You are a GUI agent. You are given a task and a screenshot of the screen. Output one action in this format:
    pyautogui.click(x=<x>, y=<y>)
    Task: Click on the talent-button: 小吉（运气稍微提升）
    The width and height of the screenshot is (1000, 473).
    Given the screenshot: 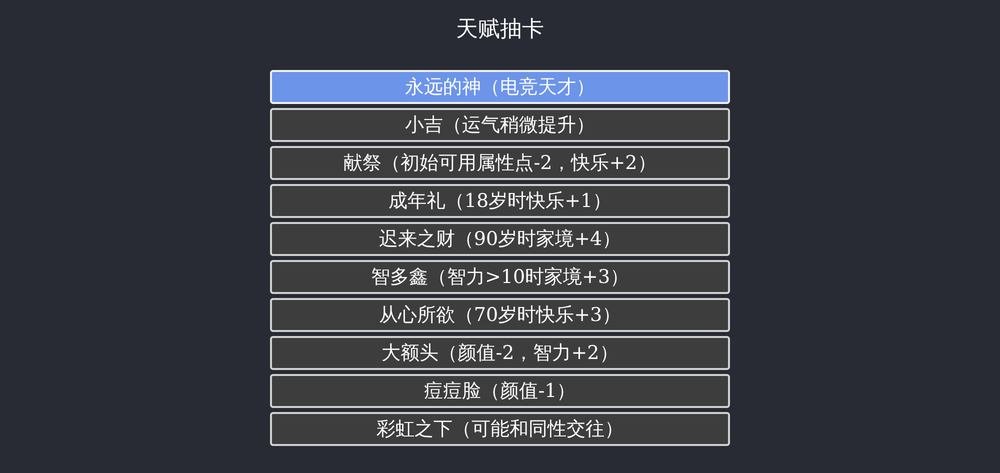 What is the action you would take?
    pyautogui.click(x=500, y=125)
    